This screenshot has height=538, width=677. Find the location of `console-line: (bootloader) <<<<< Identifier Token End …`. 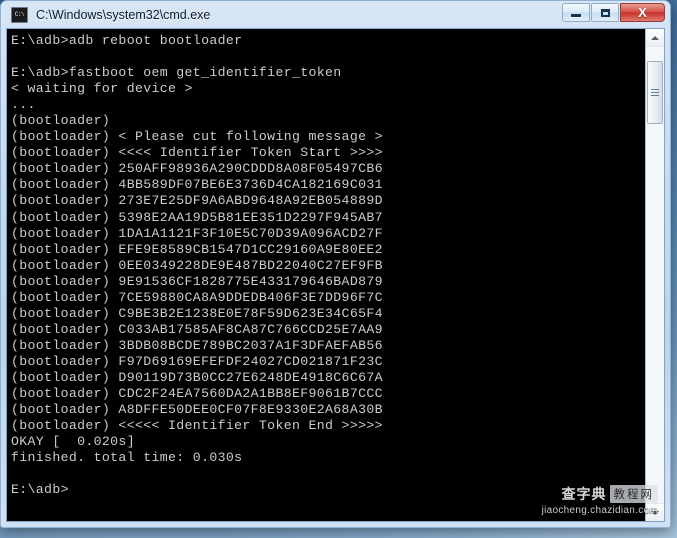

console-line: (bootloader) <<<<< Identifier Token End … is located at coordinates (197, 426).